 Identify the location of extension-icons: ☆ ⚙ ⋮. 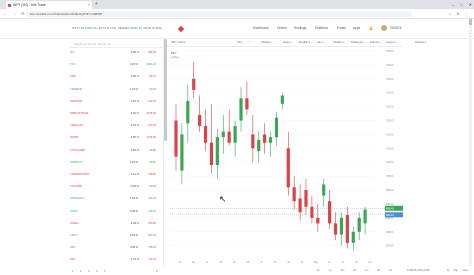
(459, 14).